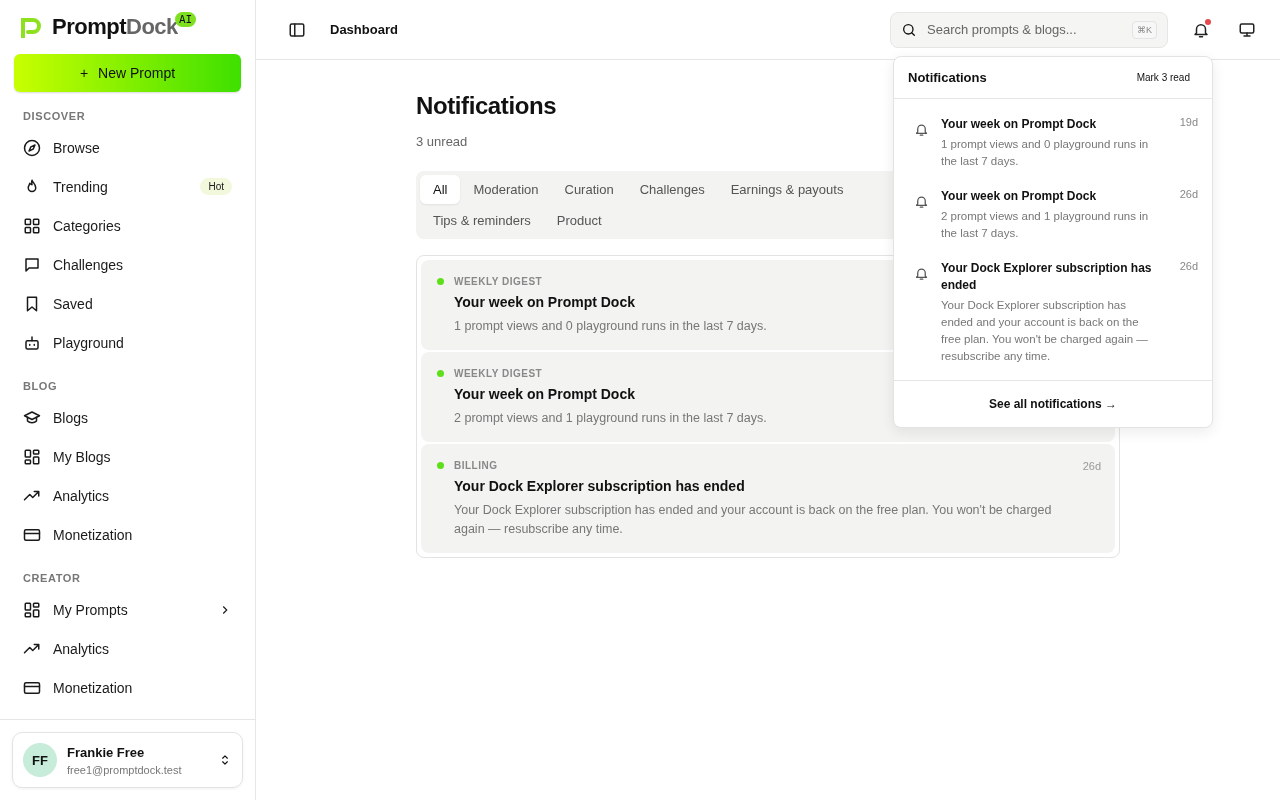 The image size is (1280, 800). Describe the element at coordinates (216, 186) in the screenshot. I see `hot-badge: Hot` at that location.